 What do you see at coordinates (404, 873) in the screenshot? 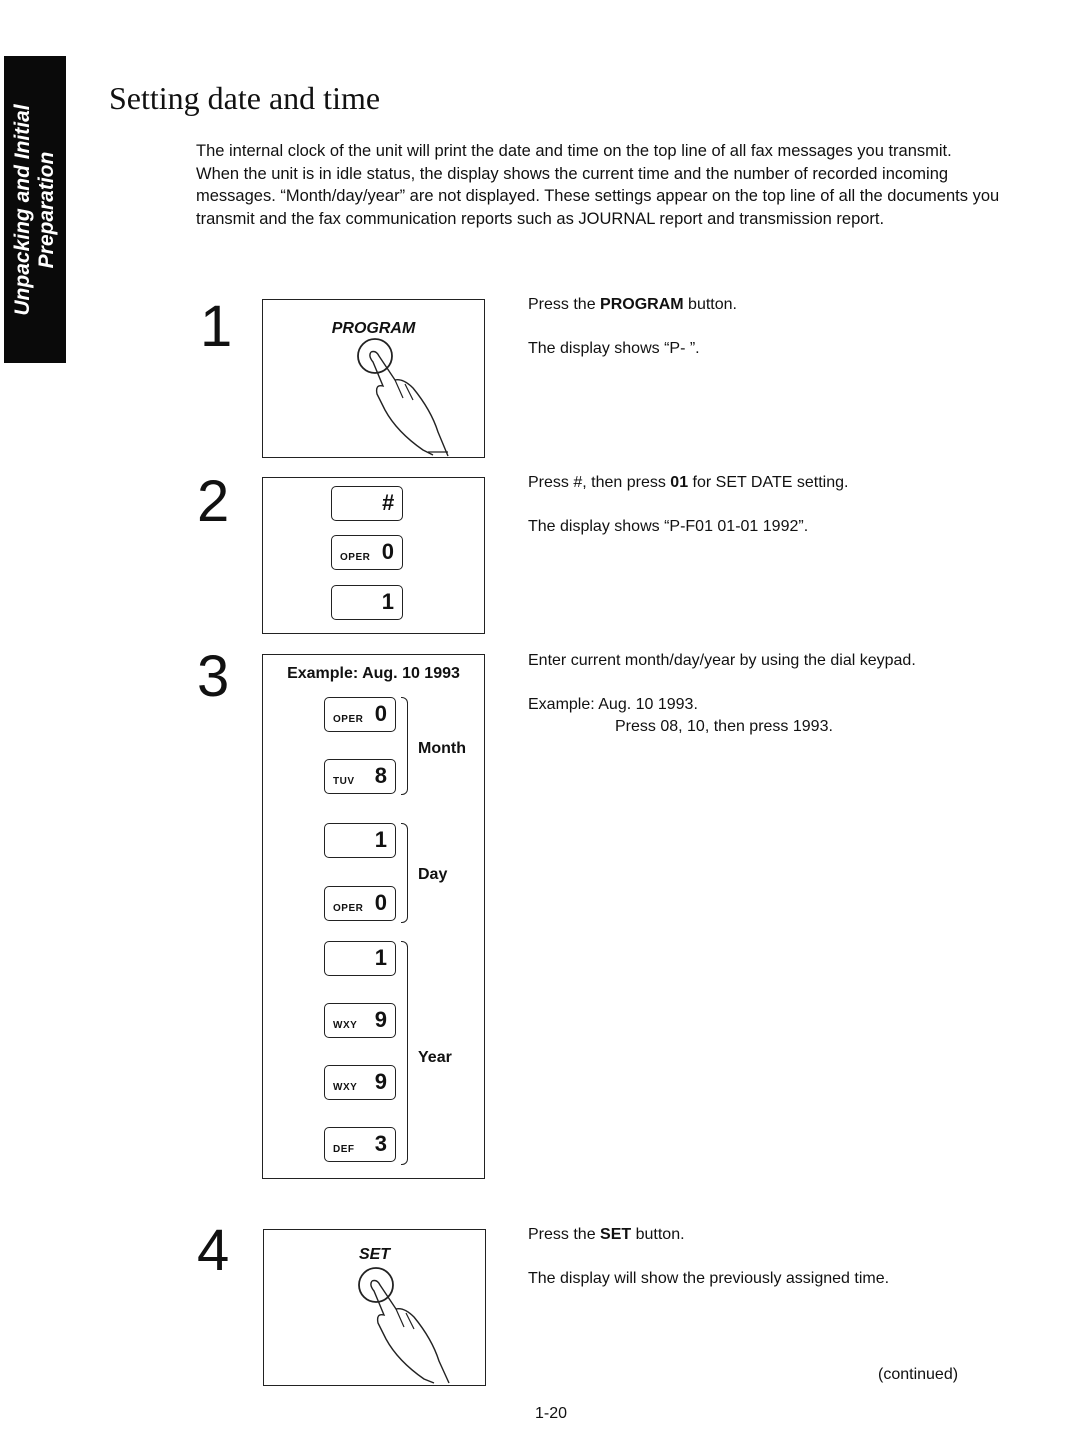
I see `day-bracket` at bounding box center [404, 873].